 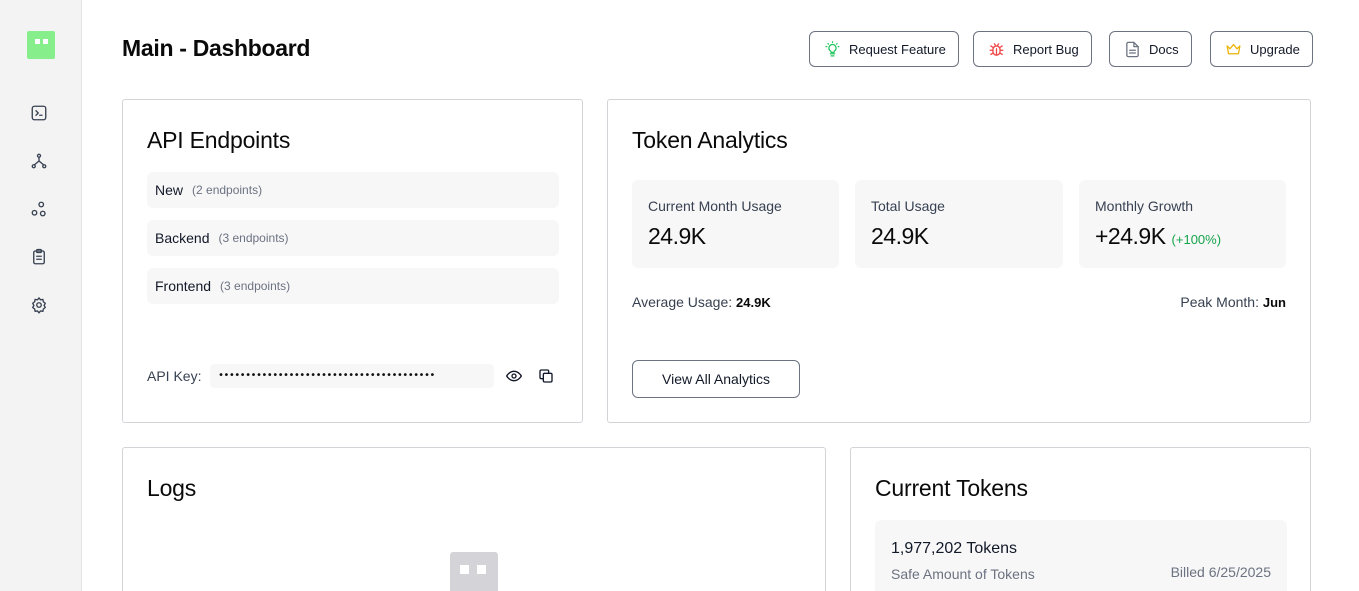 What do you see at coordinates (1274, 302) in the screenshot?
I see `peak-month-value: Jun` at bounding box center [1274, 302].